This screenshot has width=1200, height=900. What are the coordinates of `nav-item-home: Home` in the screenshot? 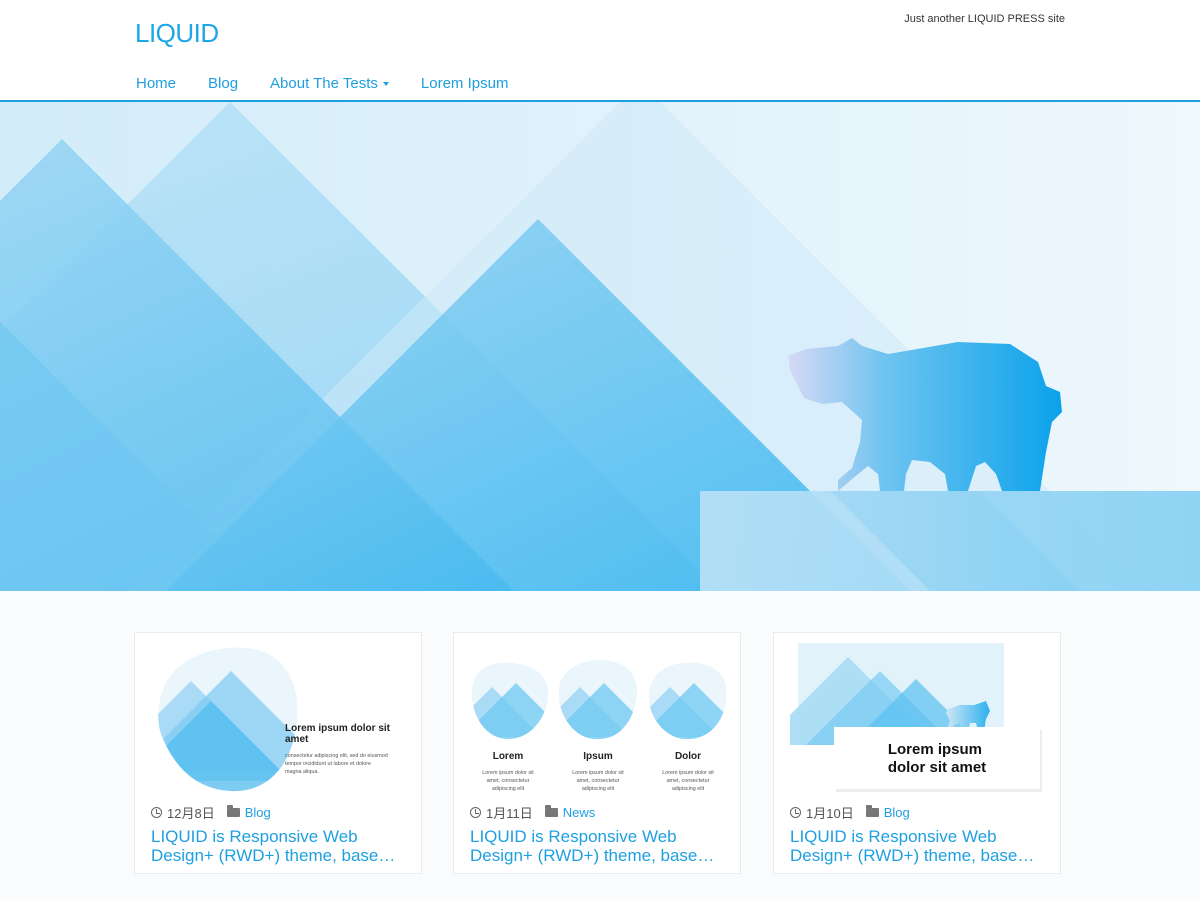 It's located at (156, 83).